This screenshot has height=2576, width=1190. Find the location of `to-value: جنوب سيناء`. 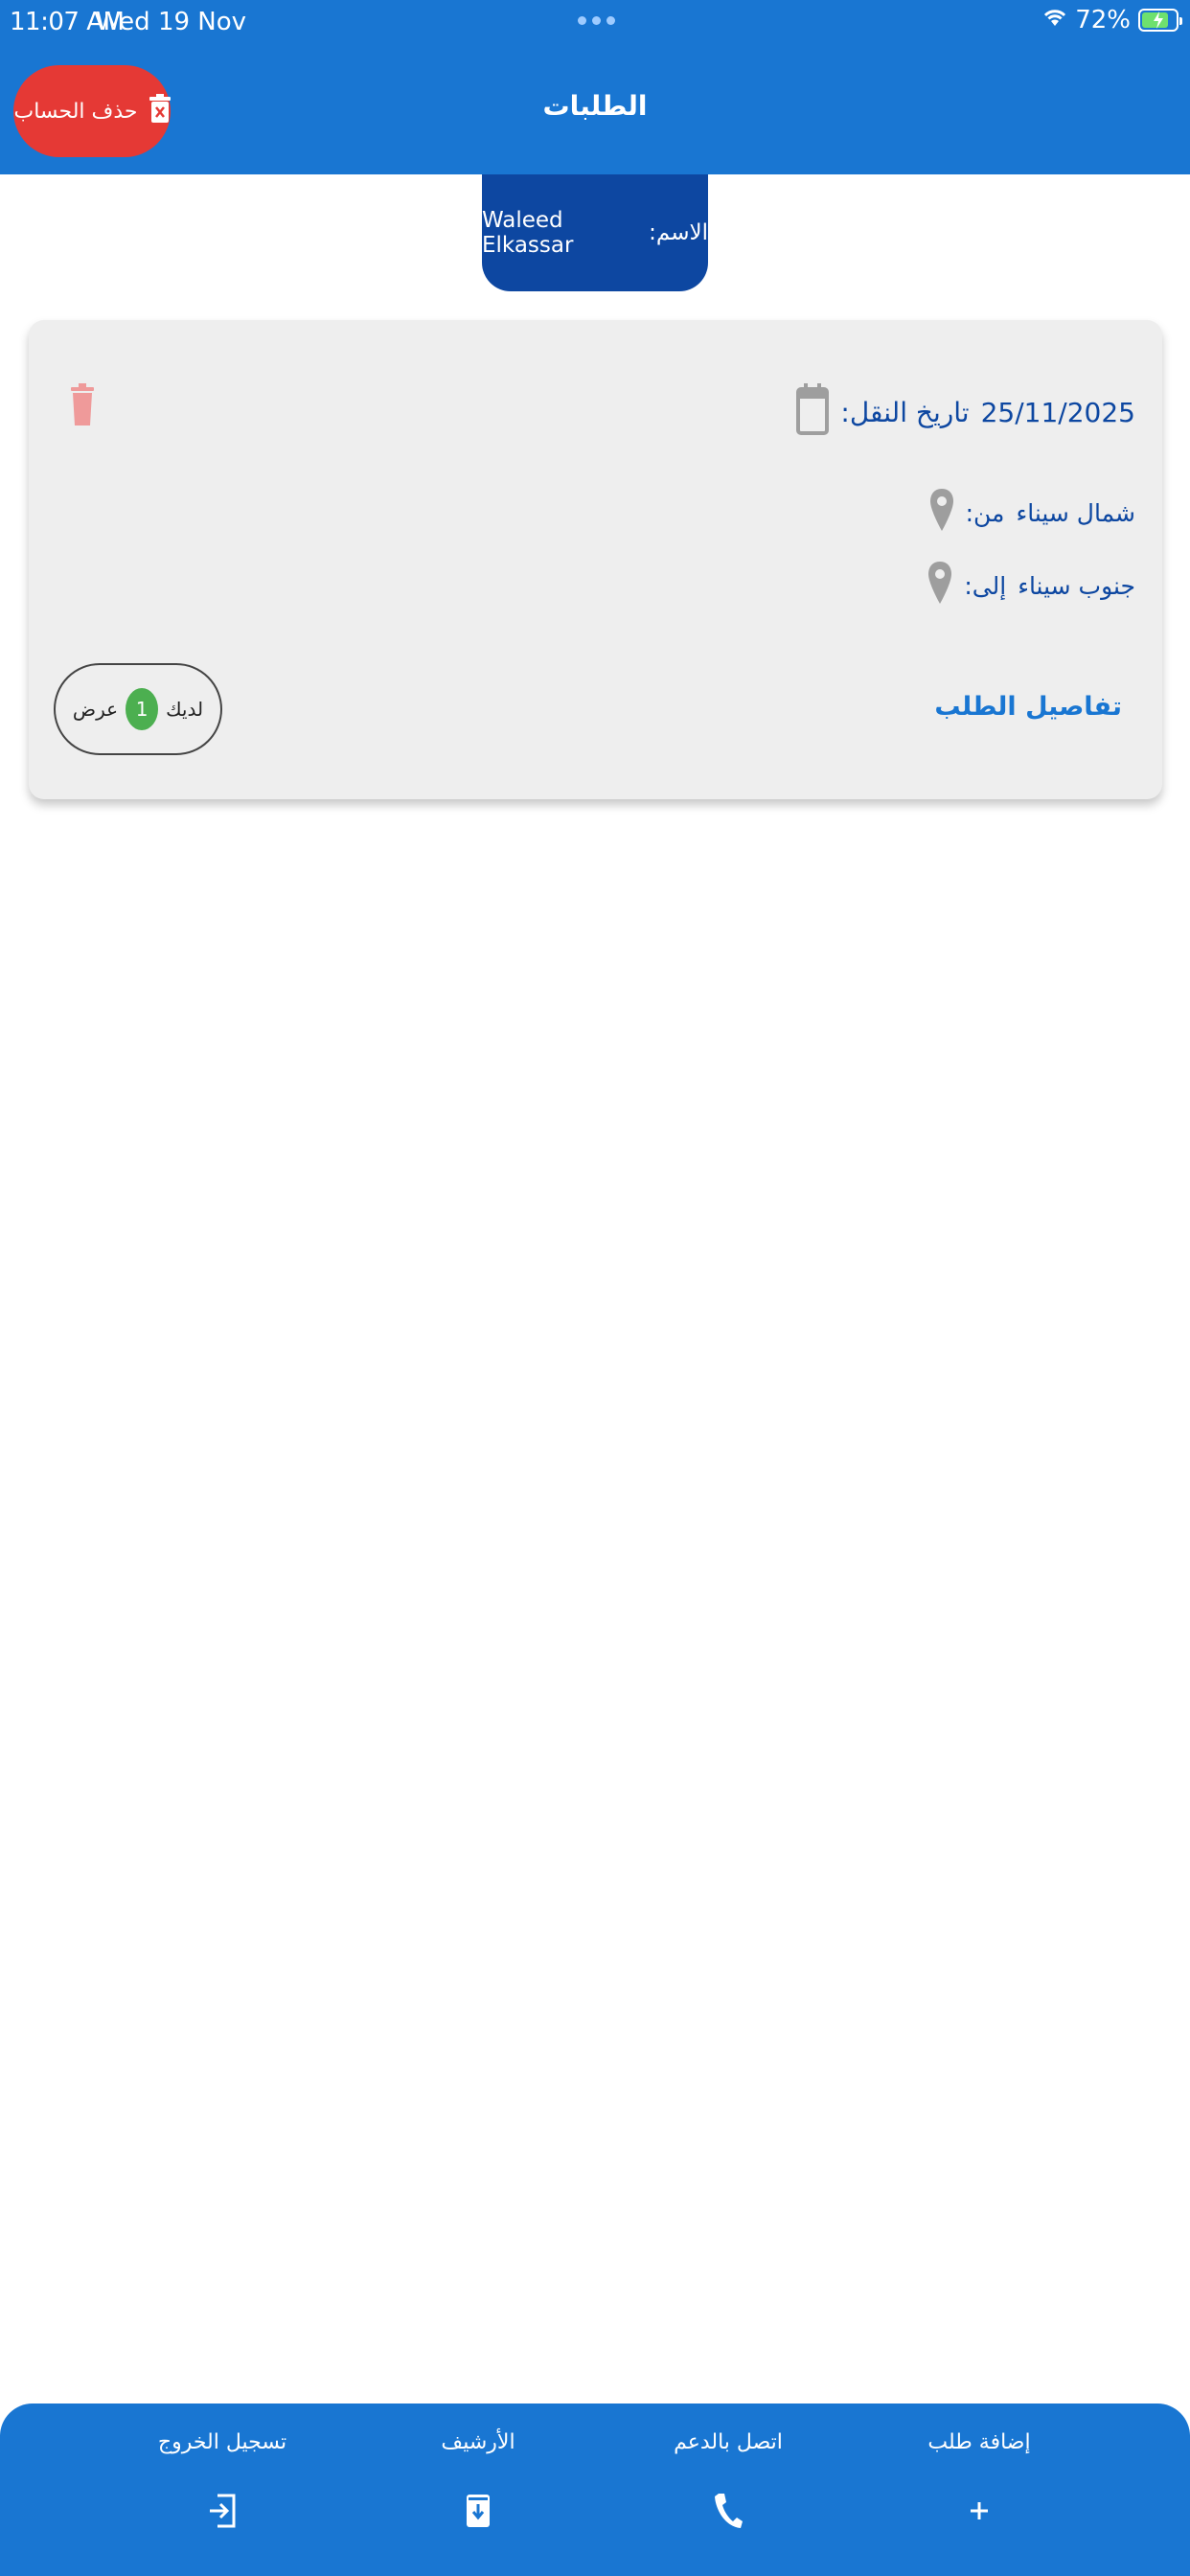

to-value: جنوب سيناء is located at coordinates (1076, 585).